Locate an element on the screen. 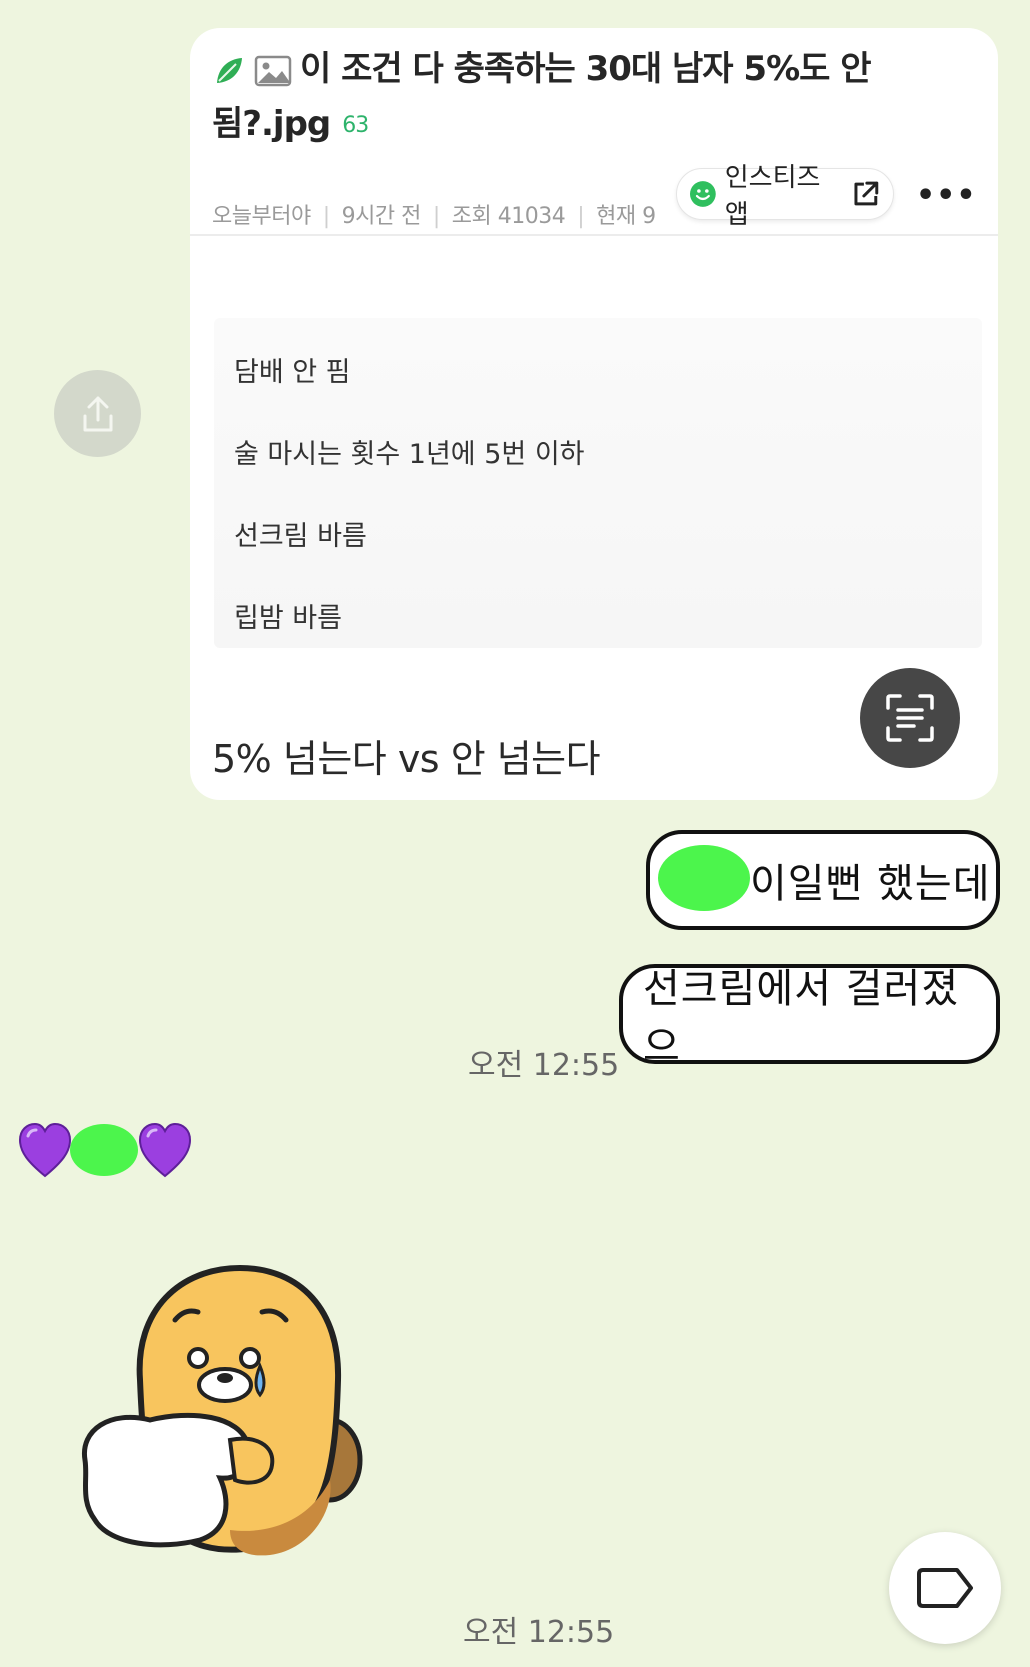 The height and width of the screenshot is (1667, 1030). content-line: 담배 안 핌 is located at coordinates (292, 372).